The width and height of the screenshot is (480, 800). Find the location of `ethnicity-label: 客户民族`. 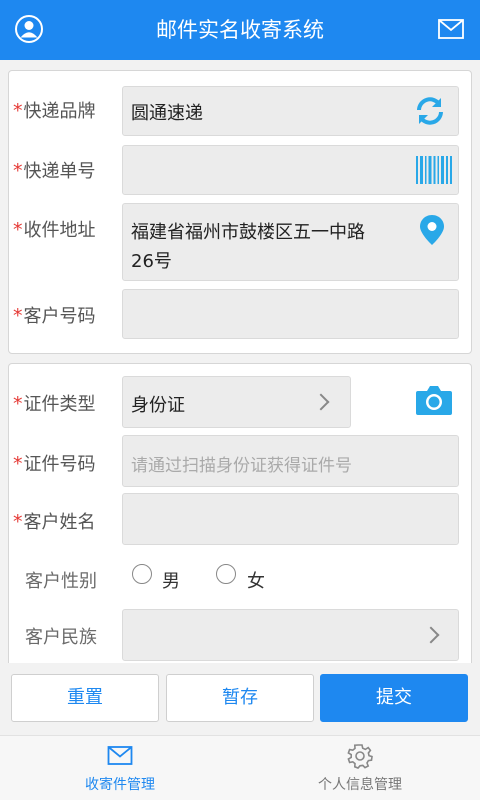

ethnicity-label: 客户民族 is located at coordinates (61, 637).